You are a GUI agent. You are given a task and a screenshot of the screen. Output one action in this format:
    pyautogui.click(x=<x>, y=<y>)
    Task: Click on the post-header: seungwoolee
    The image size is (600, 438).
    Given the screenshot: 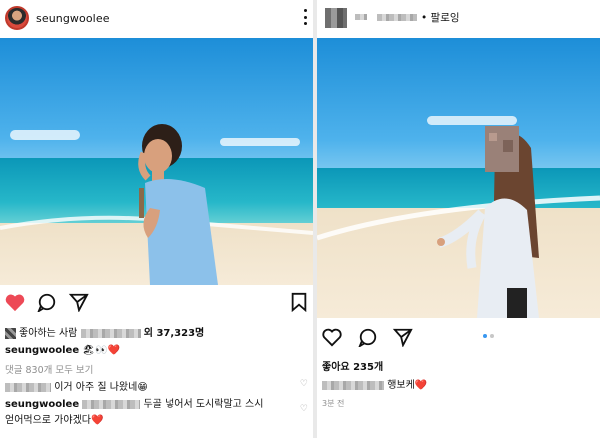 What is the action you would take?
    pyautogui.click(x=156, y=18)
    